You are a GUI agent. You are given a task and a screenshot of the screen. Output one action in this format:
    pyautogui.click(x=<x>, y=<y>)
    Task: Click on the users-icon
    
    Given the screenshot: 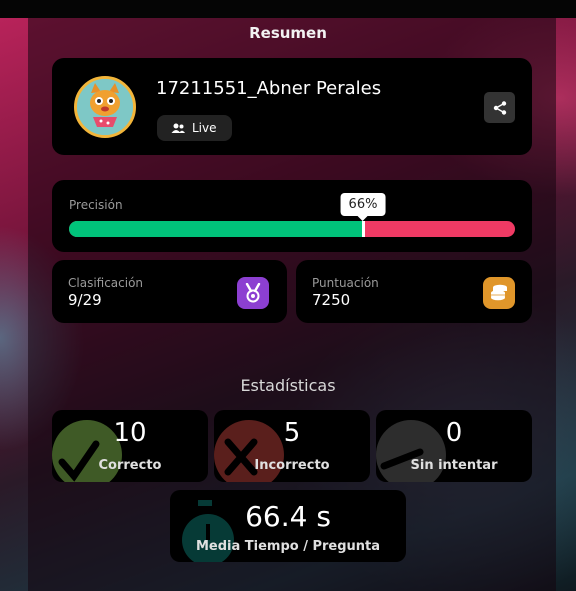 What is the action you would take?
    pyautogui.click(x=178, y=128)
    